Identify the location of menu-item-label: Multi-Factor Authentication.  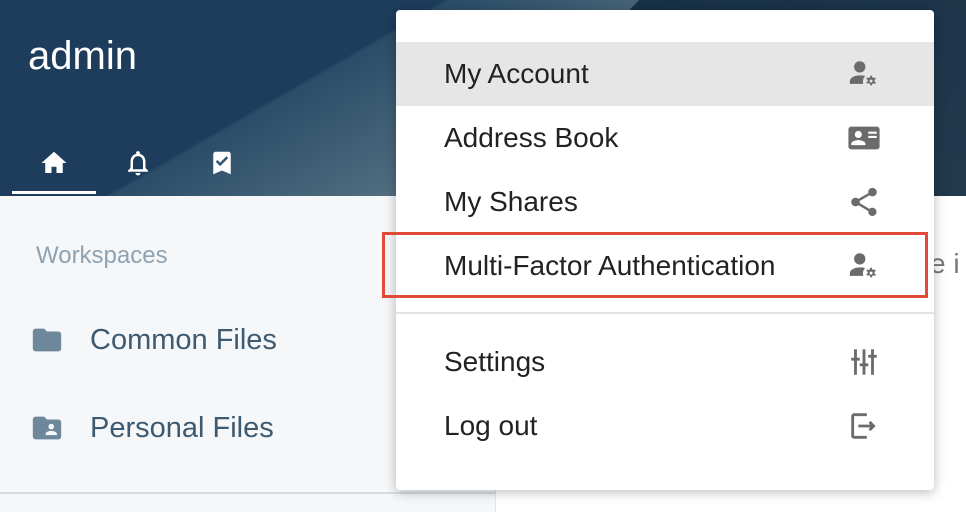
(610, 265).